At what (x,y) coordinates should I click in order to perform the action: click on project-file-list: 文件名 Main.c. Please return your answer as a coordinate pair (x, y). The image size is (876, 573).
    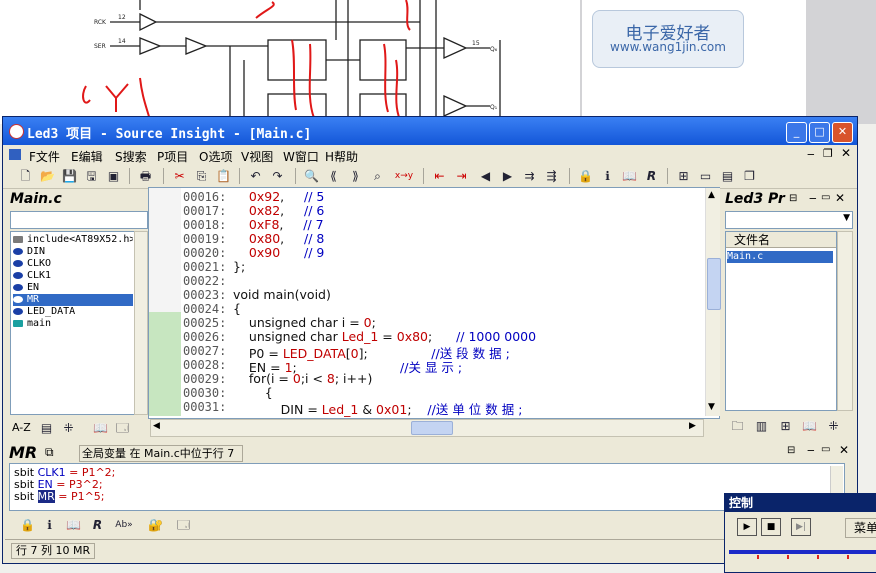
    Looking at the image, I should click on (781, 321).